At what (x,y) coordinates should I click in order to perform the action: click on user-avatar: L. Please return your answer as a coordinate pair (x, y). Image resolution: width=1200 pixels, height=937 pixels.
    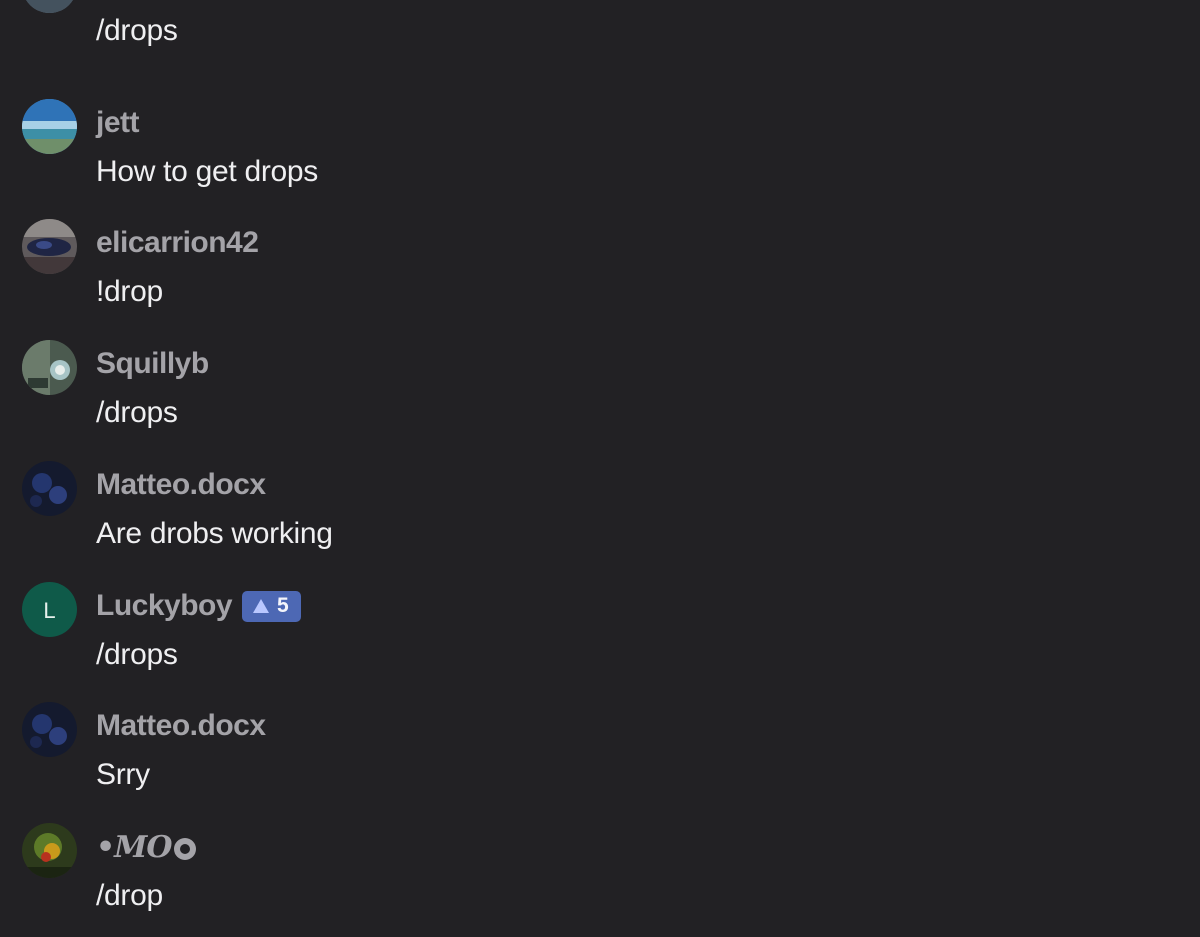
    Looking at the image, I should click on (49, 609).